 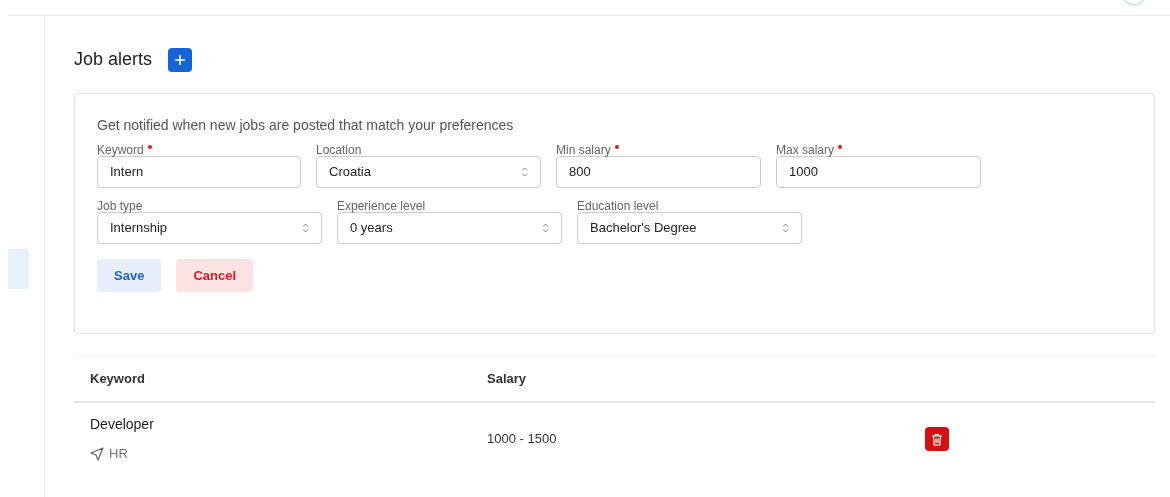 I want to click on input-field: 1000, so click(x=878, y=172).